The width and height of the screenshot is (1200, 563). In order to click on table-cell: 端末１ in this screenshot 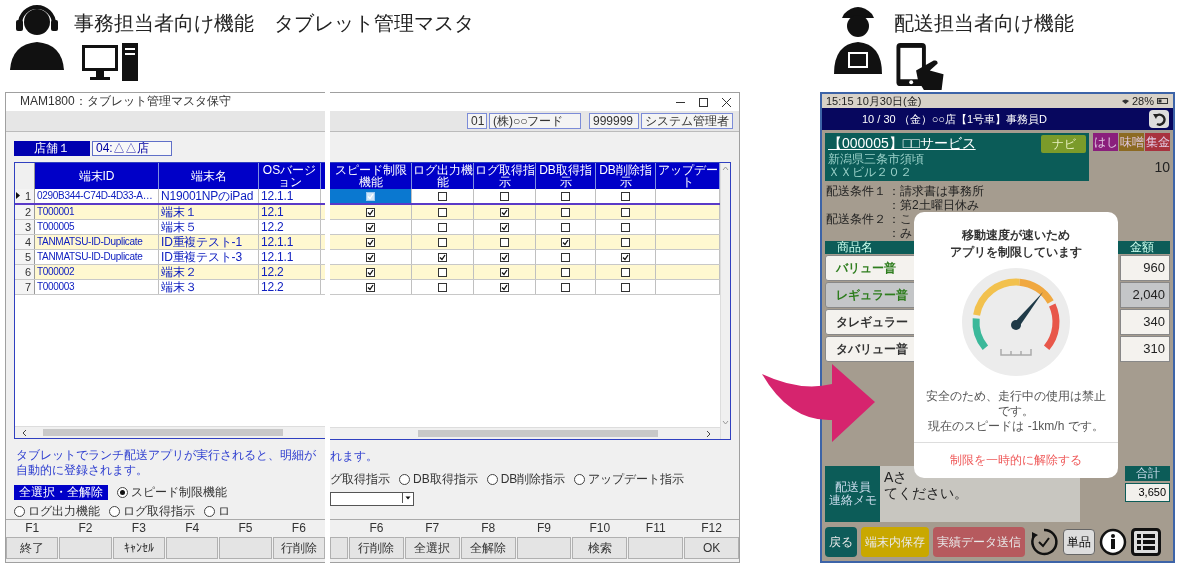, I will do `click(209, 211)`.